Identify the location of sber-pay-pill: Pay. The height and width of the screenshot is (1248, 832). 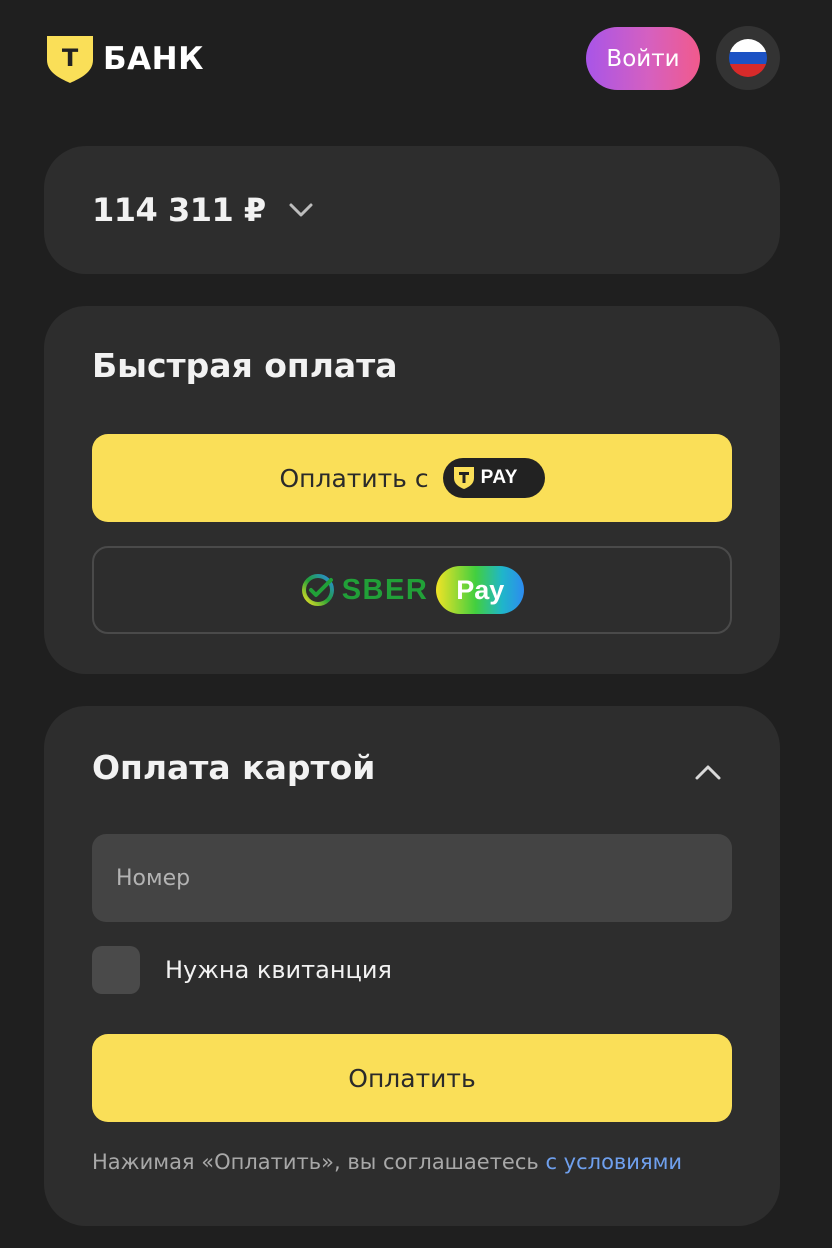
(480, 590).